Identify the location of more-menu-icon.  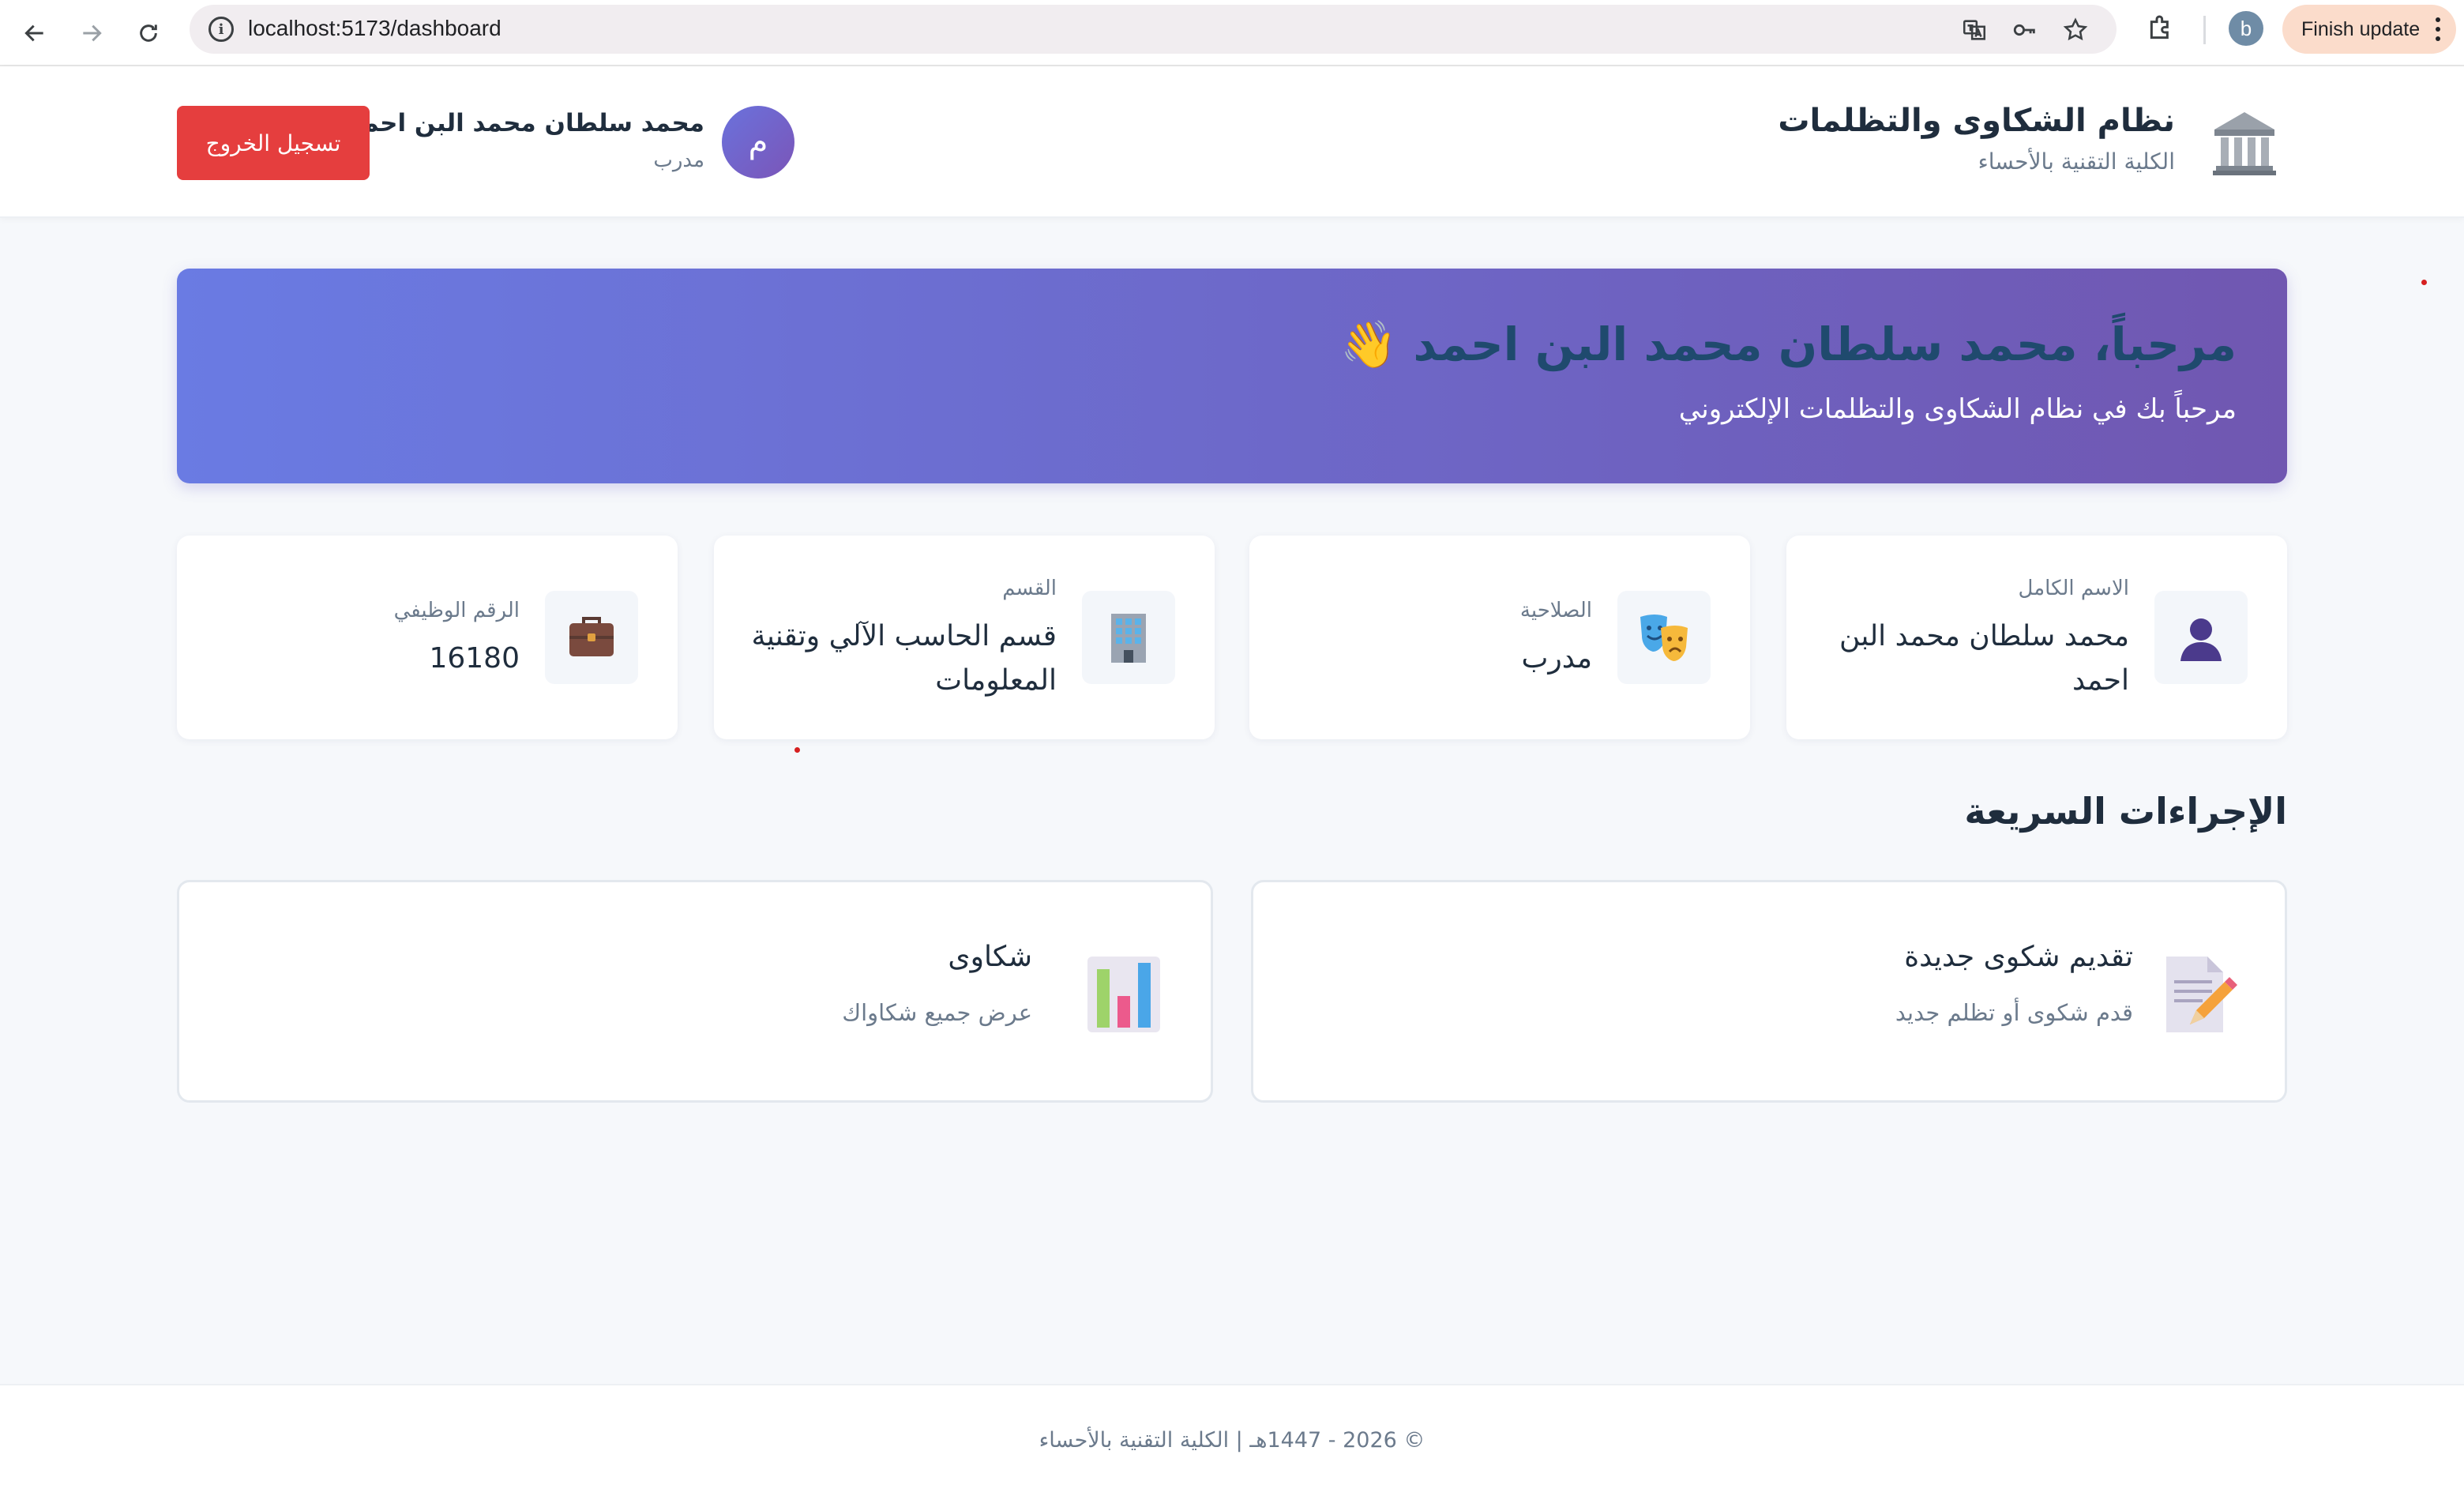
(2438, 29).